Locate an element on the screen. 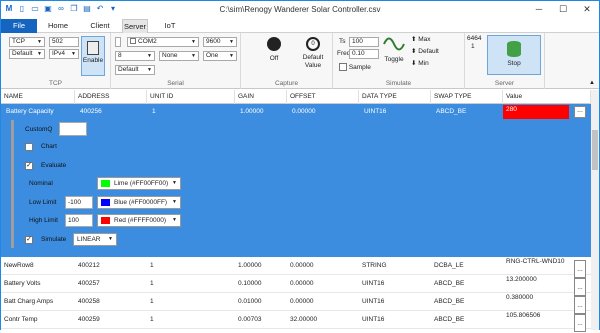  serial-group-label: Serial is located at coordinates (175, 83).